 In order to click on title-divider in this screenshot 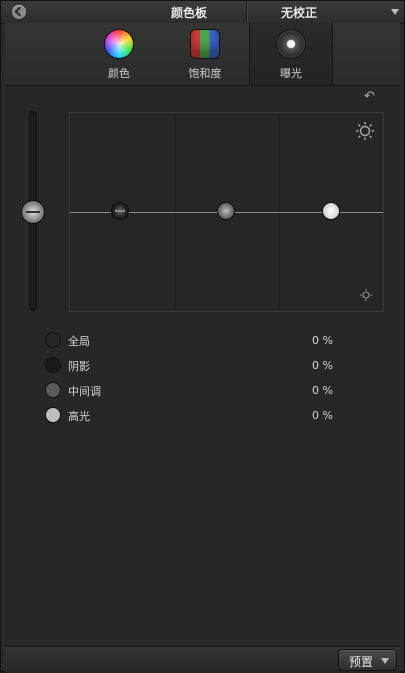, I will do `click(246, 12)`.